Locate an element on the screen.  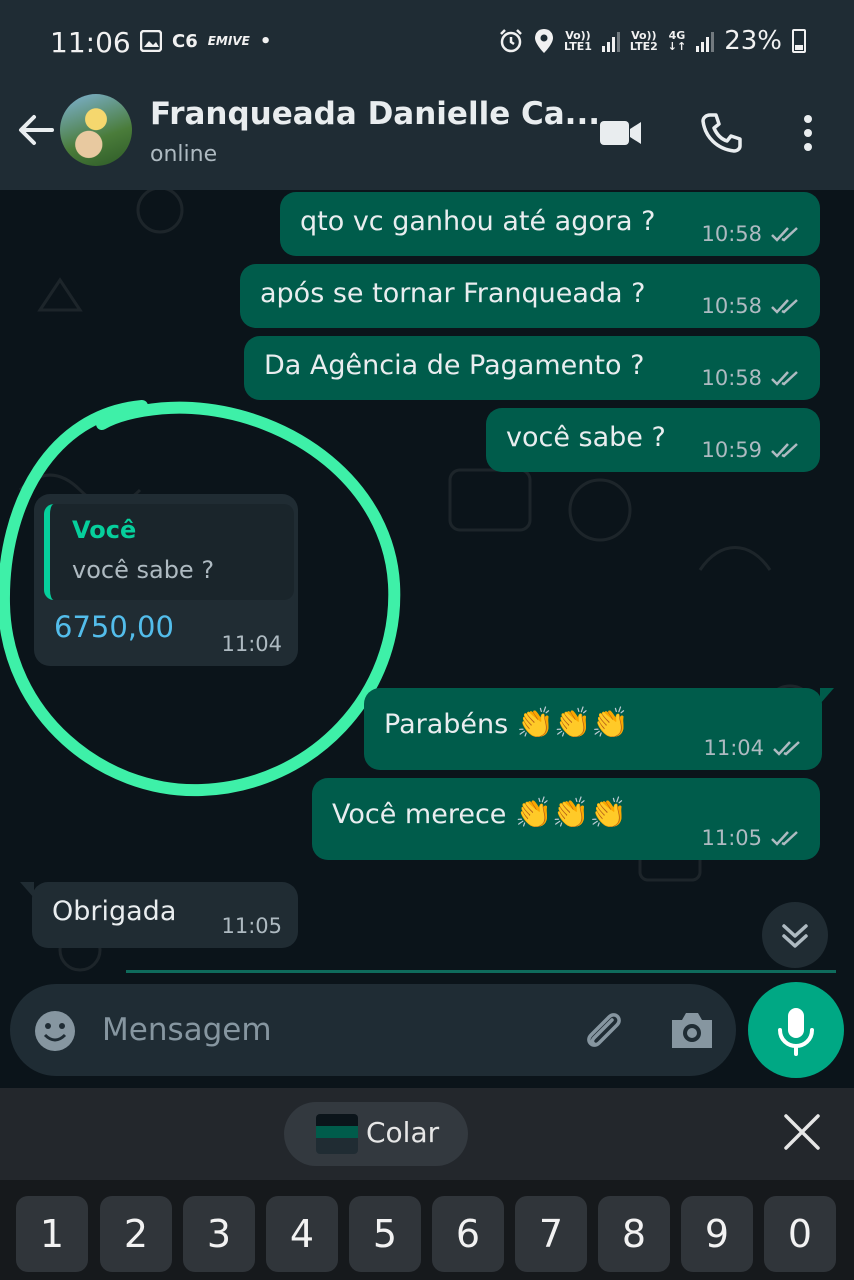
message-incoming-reply: Você você sabe ? 6750,00 11:04 is located at coordinates (166, 580).